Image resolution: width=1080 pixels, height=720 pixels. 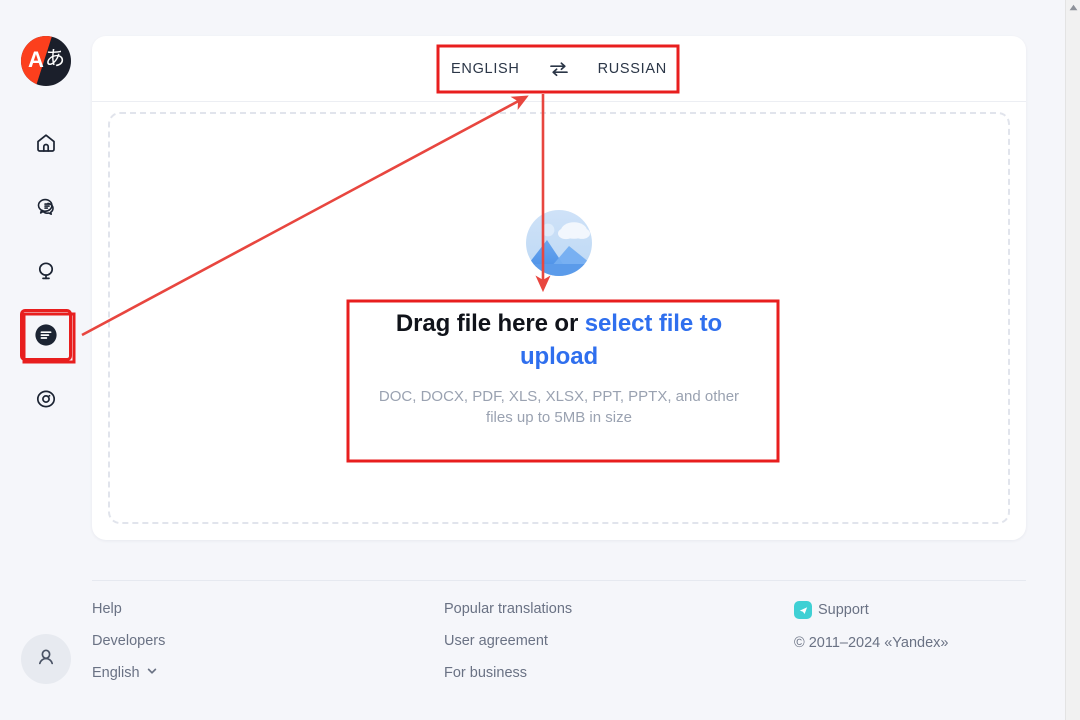 What do you see at coordinates (1072, 360) in the screenshot?
I see `page-scrollbar` at bounding box center [1072, 360].